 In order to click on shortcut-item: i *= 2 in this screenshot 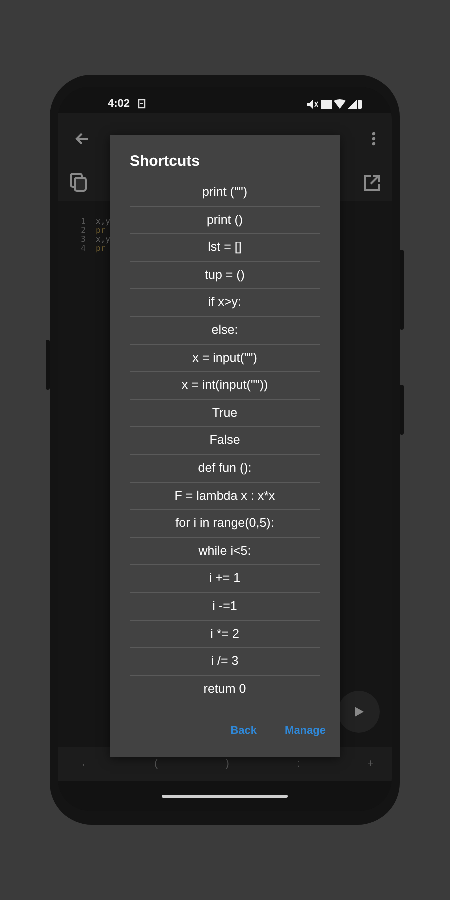, I will do `click(225, 634)`.